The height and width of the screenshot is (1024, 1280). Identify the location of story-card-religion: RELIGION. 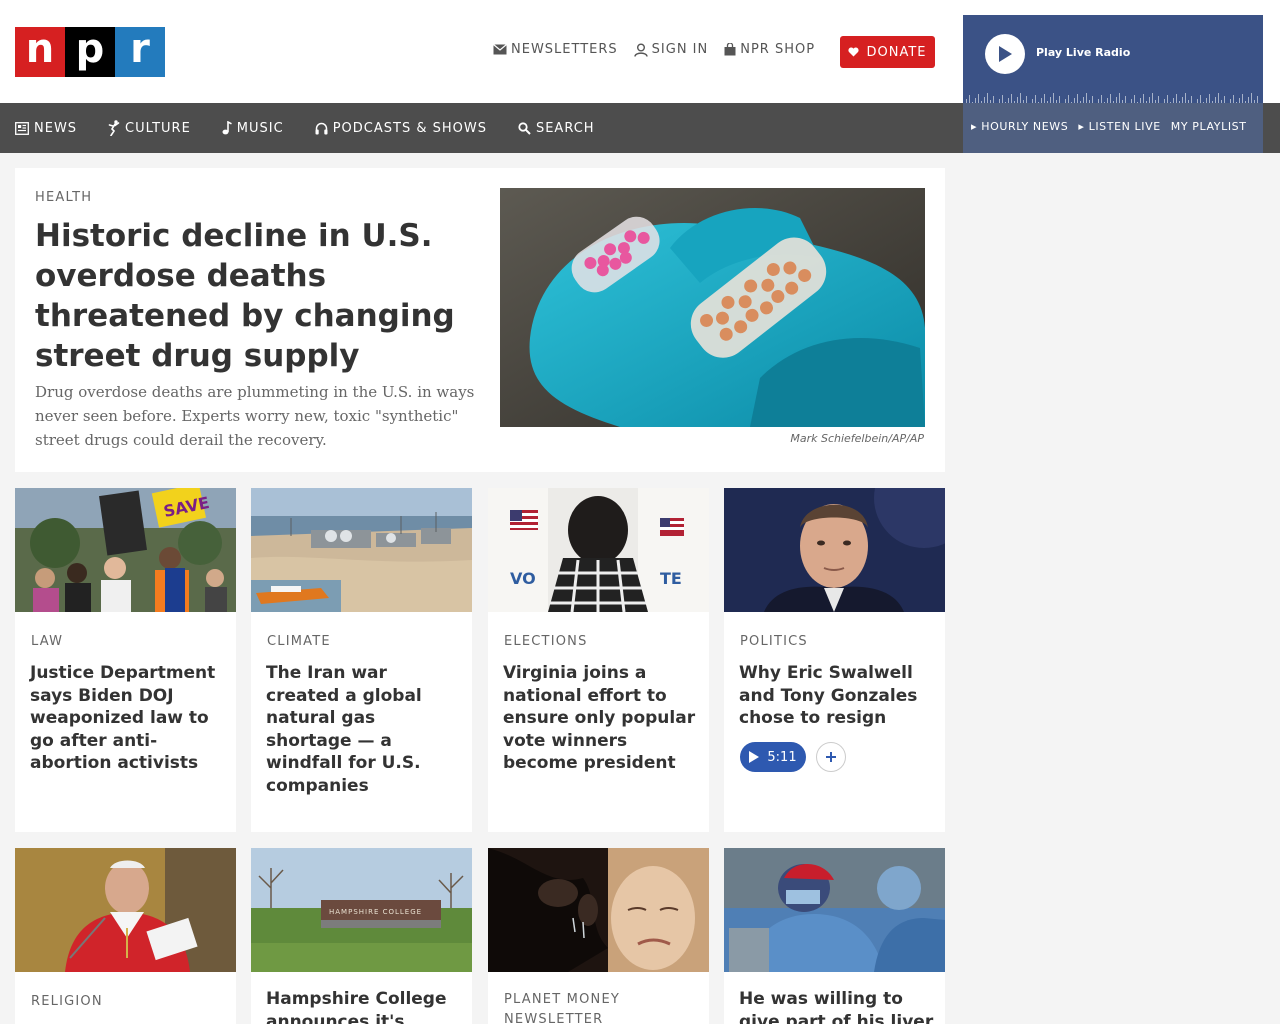
(125, 936).